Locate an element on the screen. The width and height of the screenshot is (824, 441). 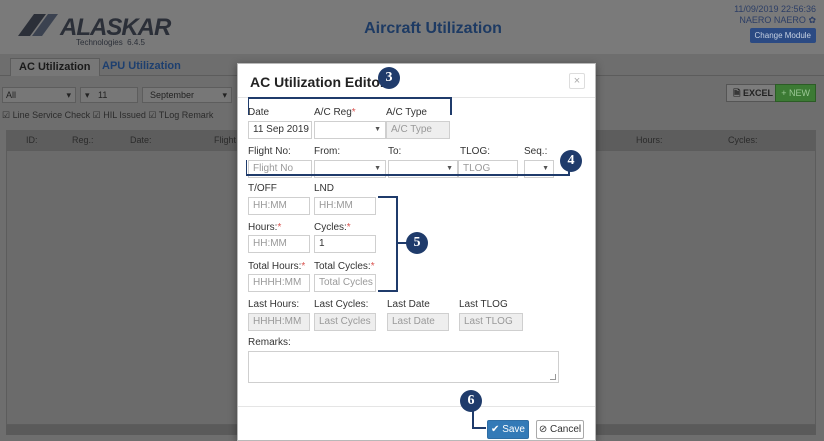
ac-type-label: A/C Type is located at coordinates (406, 112).